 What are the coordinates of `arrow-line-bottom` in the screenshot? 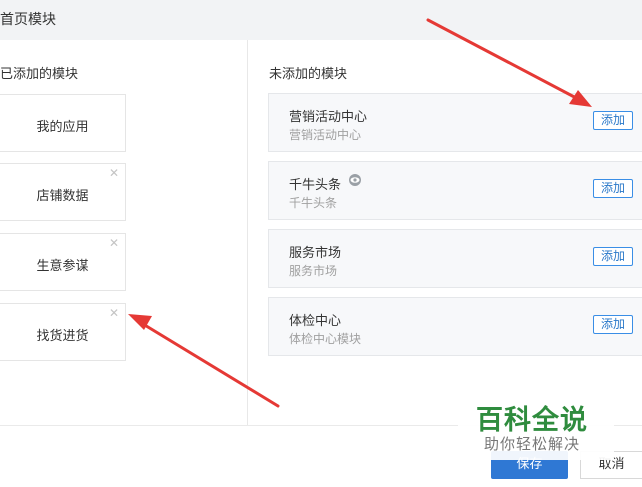 It's located at (210, 365).